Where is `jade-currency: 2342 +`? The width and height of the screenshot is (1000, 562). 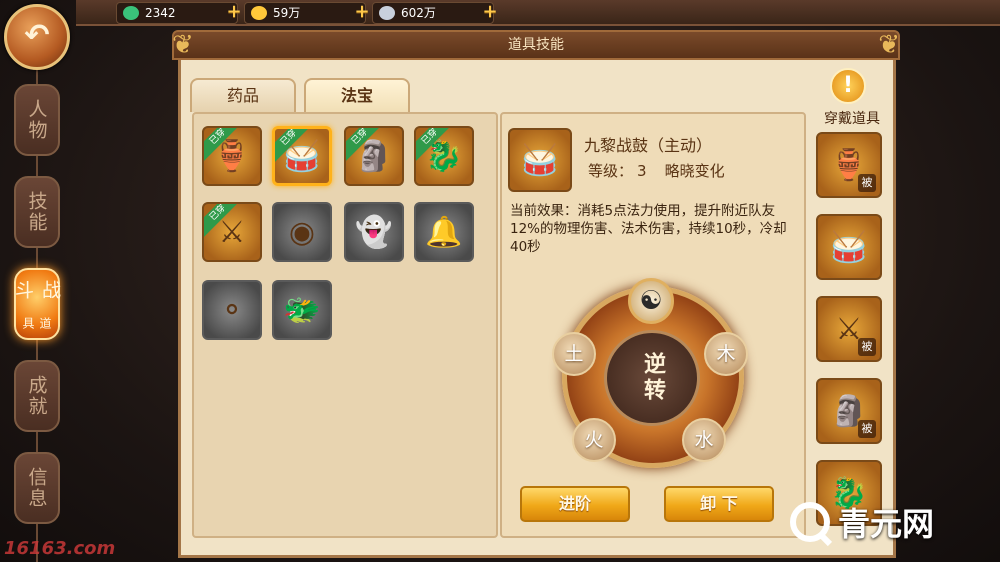 jade-currency: 2342 + is located at coordinates (179, 13).